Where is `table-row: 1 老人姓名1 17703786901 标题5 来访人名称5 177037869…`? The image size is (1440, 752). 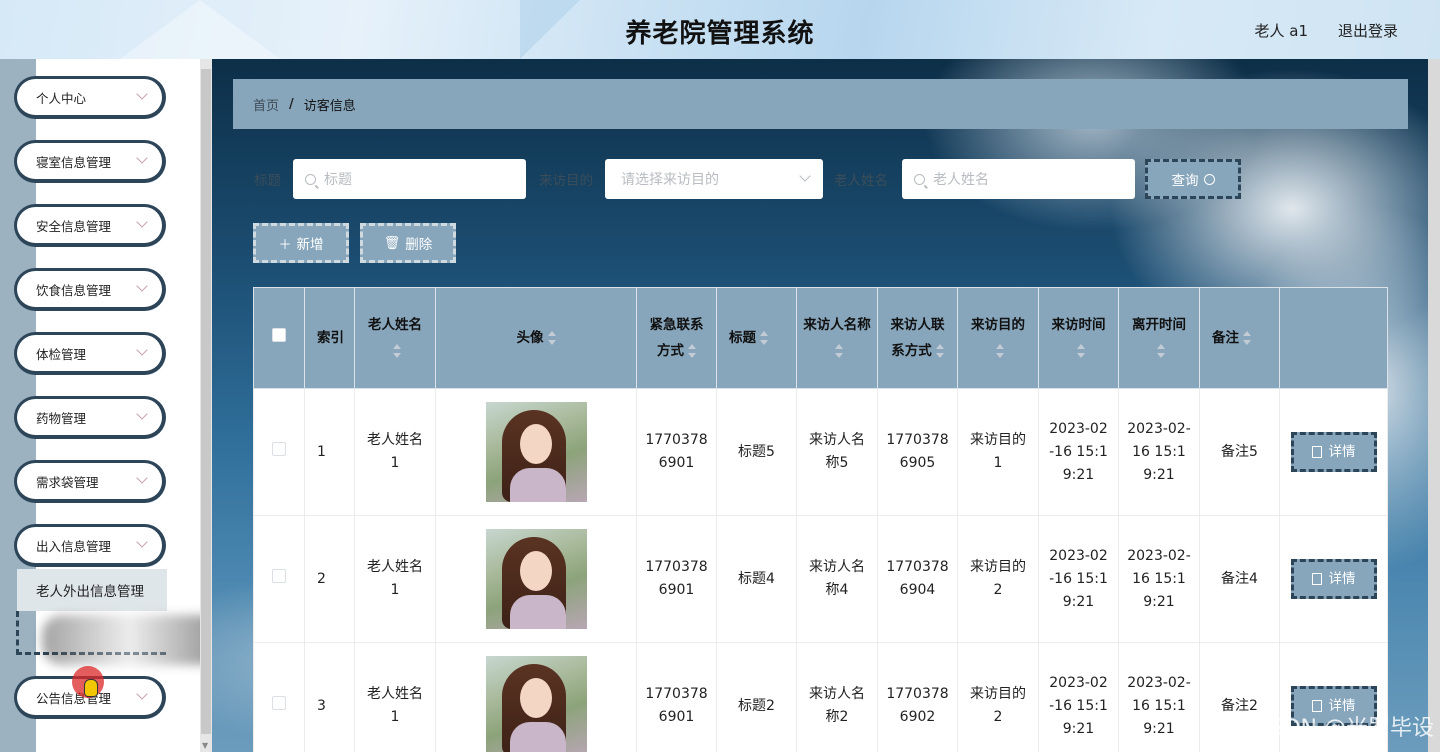 table-row: 1 老人姓名1 17703786901 标题5 来访人名称5 177037869… is located at coordinates (820, 452).